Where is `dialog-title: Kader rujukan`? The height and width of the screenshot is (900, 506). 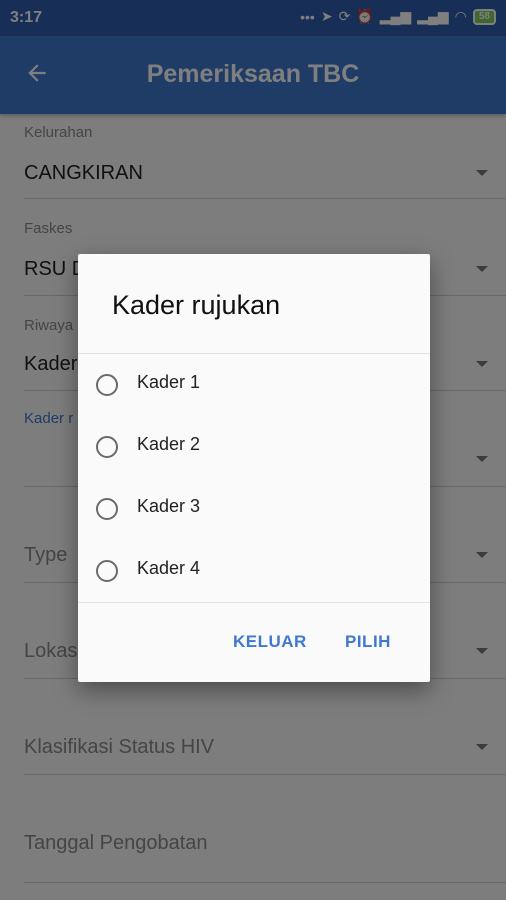
dialog-title: Kader rujukan is located at coordinates (196, 305).